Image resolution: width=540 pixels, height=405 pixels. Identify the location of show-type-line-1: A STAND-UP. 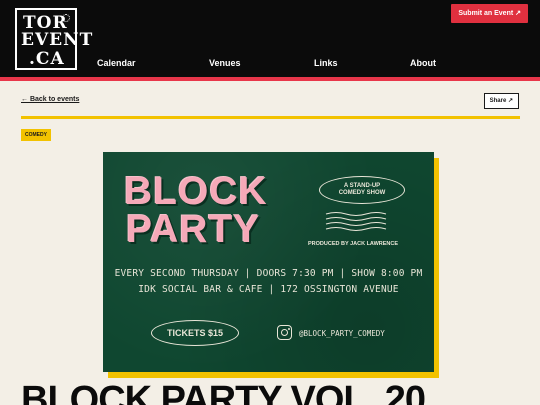
(362, 186).